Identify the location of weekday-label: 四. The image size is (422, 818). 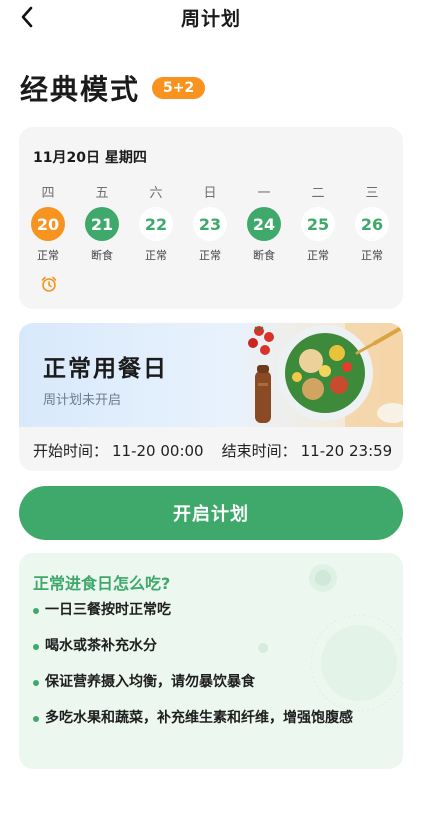
(48, 193).